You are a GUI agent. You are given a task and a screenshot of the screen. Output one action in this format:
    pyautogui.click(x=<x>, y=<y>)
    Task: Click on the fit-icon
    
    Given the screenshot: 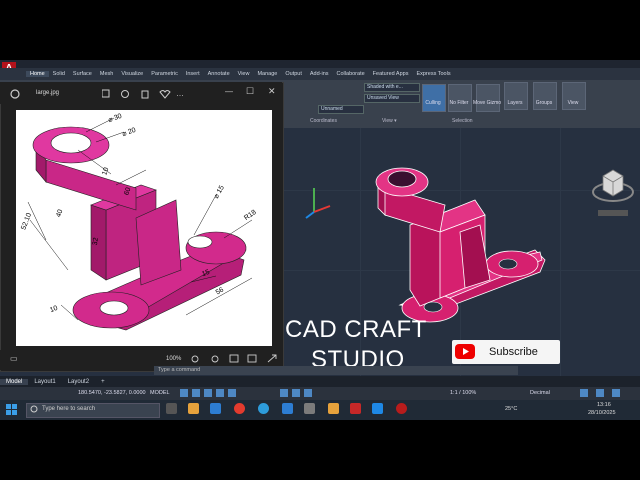 What is the action you would take?
    pyautogui.click(x=234, y=358)
    